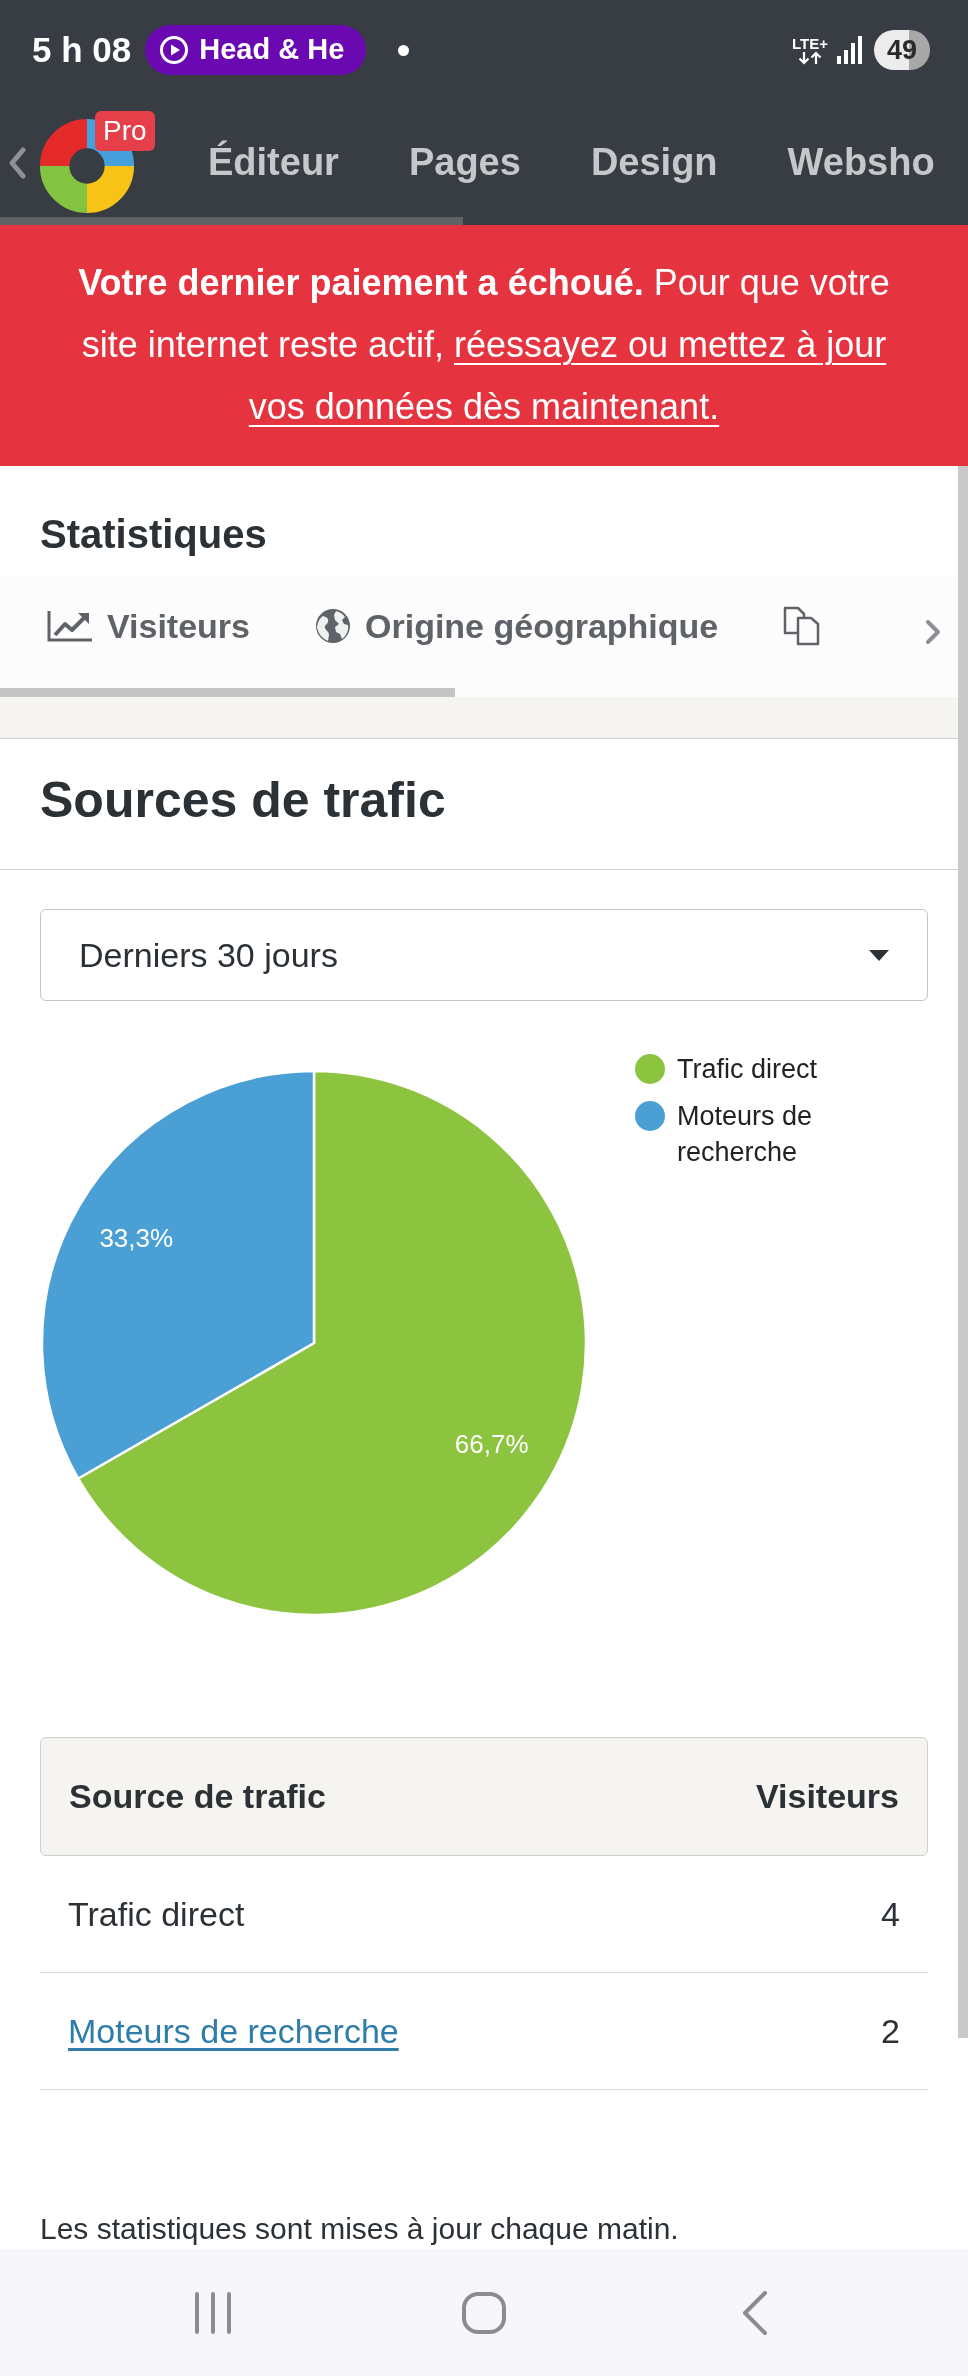 The width and height of the screenshot is (968, 2376). What do you see at coordinates (484, 955) in the screenshot?
I see `period-dropdown: Derniers 30 jours` at bounding box center [484, 955].